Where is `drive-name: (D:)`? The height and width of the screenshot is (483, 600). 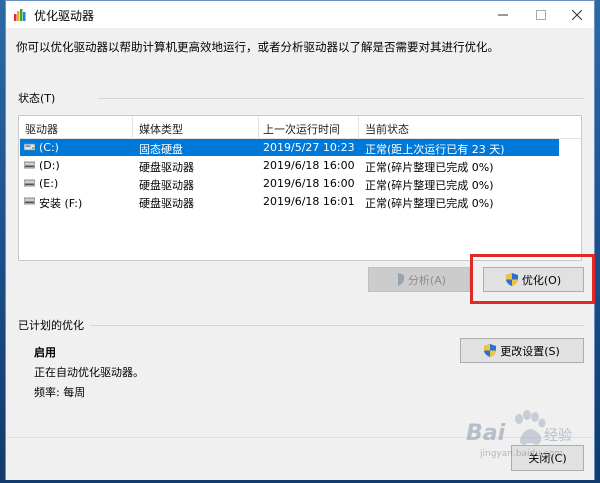
drive-name: (D:) is located at coordinates (49, 165).